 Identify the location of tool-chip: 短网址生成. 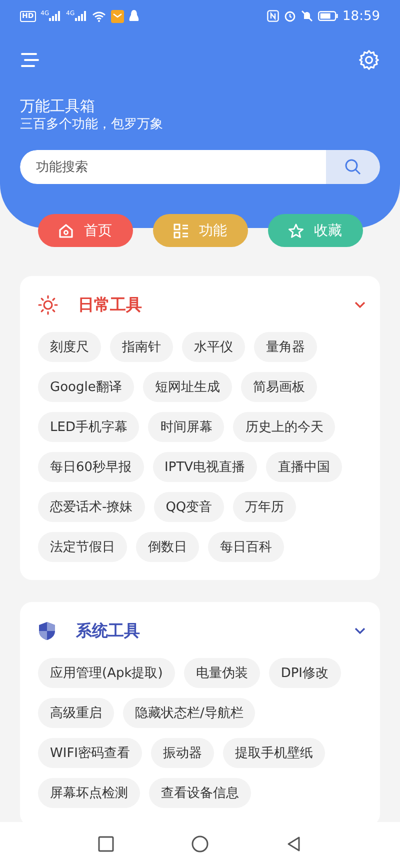
(187, 387).